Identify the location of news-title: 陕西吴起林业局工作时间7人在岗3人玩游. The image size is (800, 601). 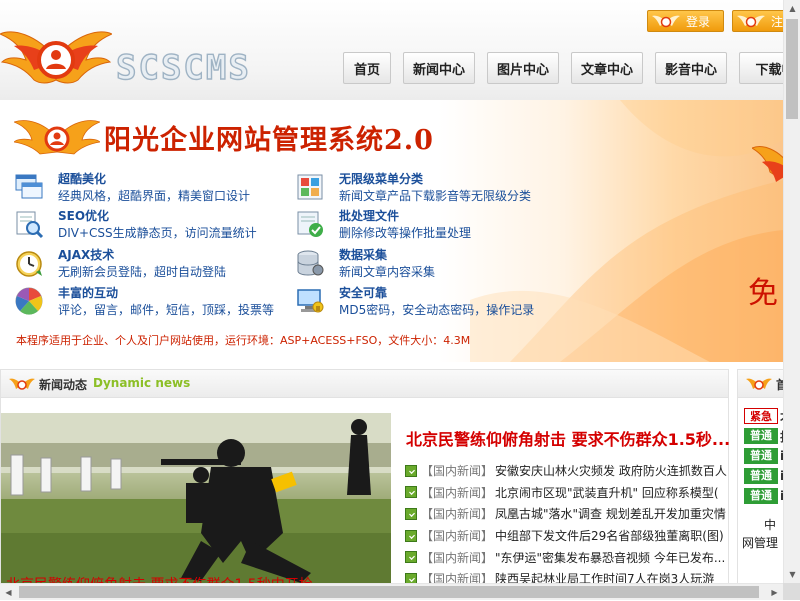
(604, 576).